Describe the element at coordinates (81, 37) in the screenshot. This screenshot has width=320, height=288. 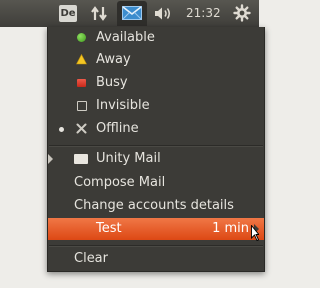
I see `green-dot-icon` at that location.